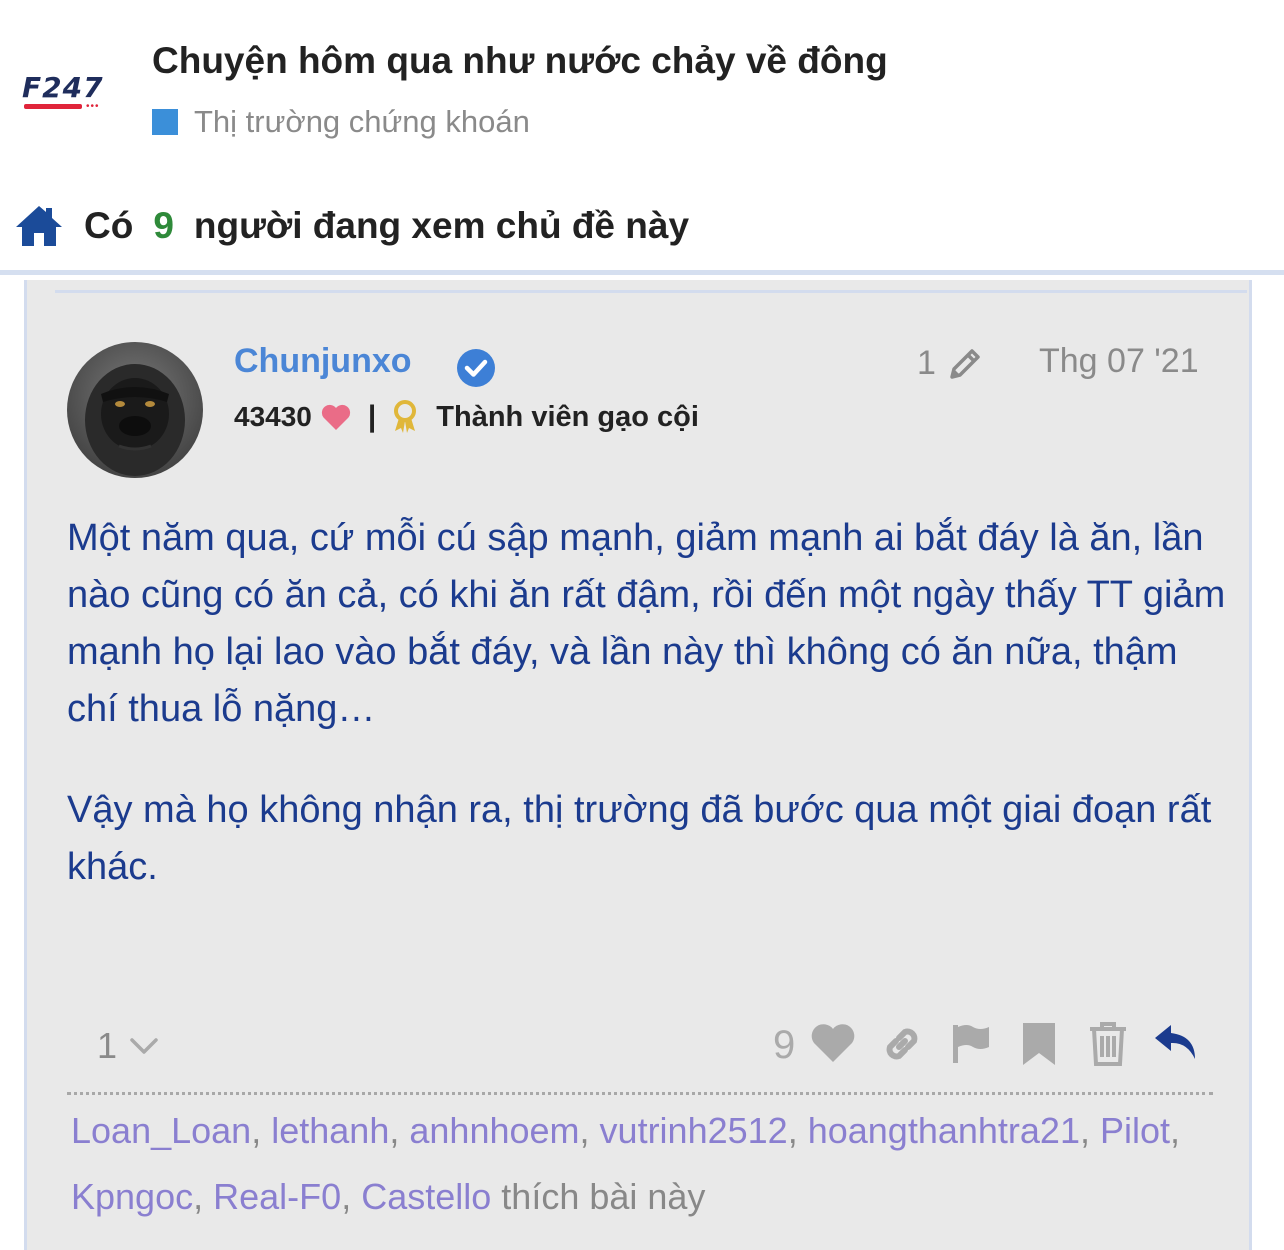  What do you see at coordinates (1108, 1044) in the screenshot?
I see `trash-icon` at bounding box center [1108, 1044].